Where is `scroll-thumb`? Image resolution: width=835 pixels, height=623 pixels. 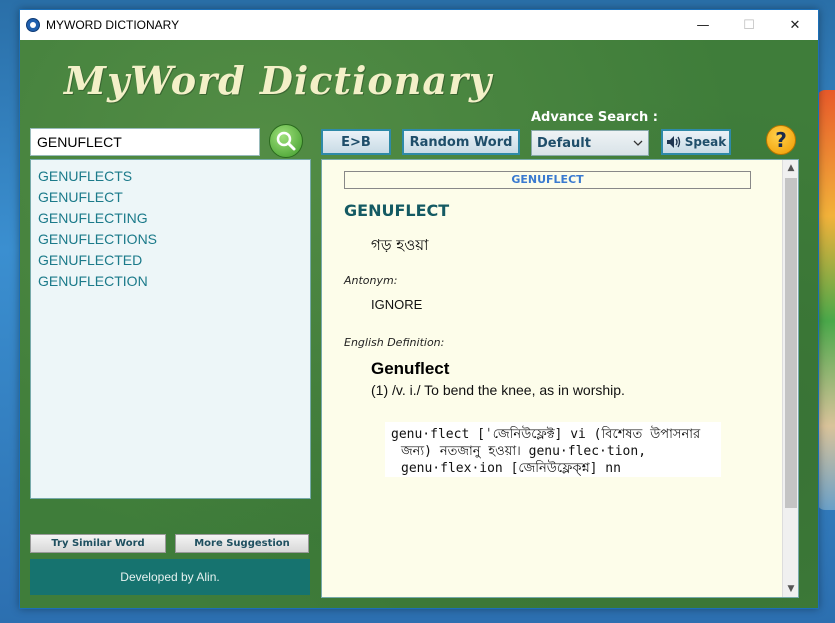 scroll-thumb is located at coordinates (791, 343).